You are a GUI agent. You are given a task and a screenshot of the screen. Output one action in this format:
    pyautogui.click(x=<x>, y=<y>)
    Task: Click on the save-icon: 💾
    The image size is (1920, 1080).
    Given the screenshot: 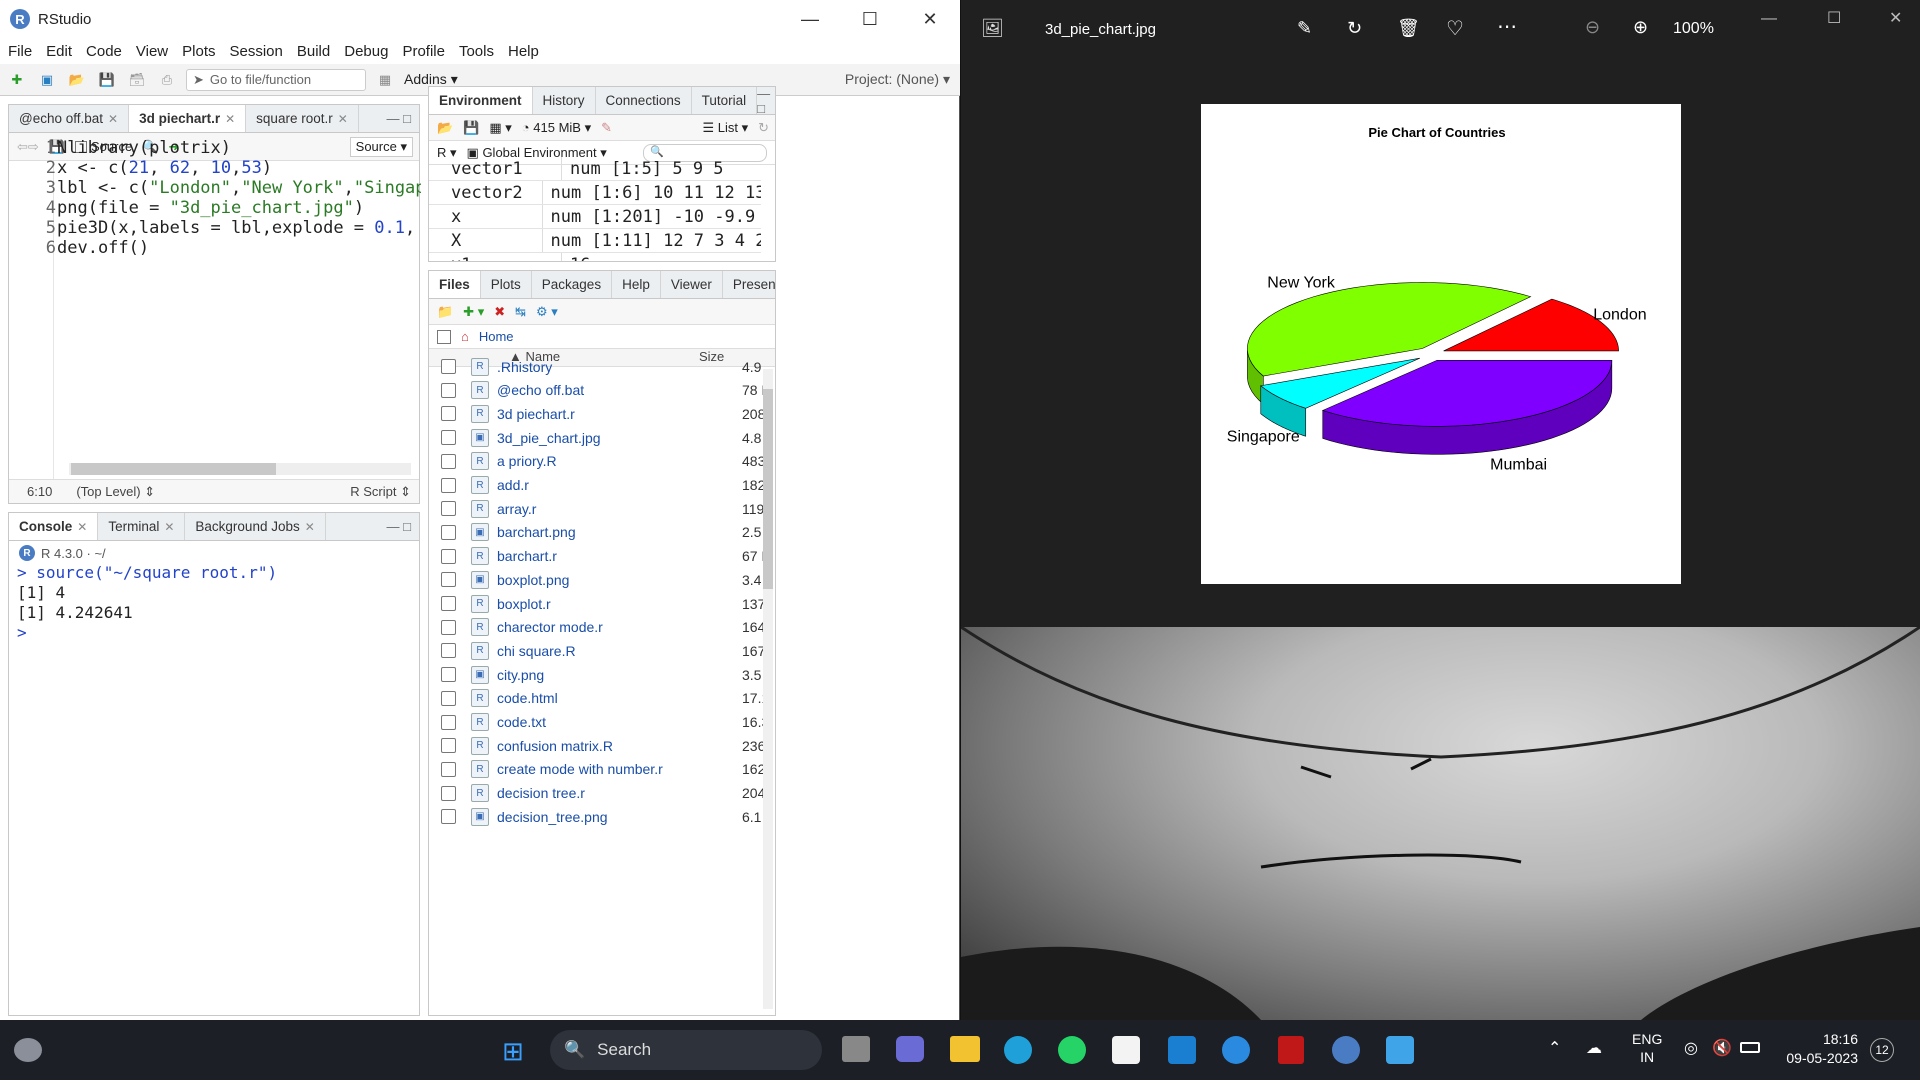 What is the action you would take?
    pyautogui.click(x=107, y=80)
    